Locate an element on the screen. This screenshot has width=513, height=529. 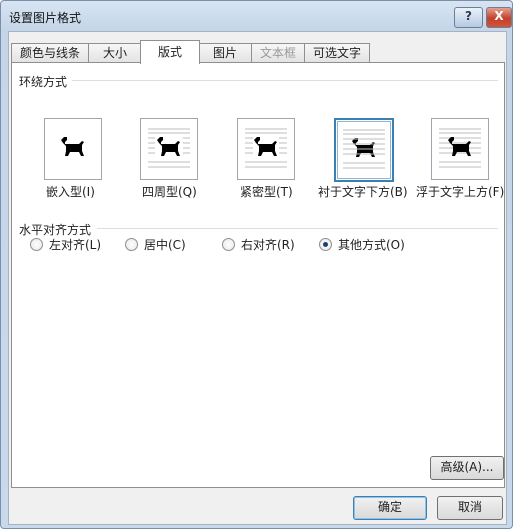
tab-text-box: 文本框 is located at coordinates (278, 53).